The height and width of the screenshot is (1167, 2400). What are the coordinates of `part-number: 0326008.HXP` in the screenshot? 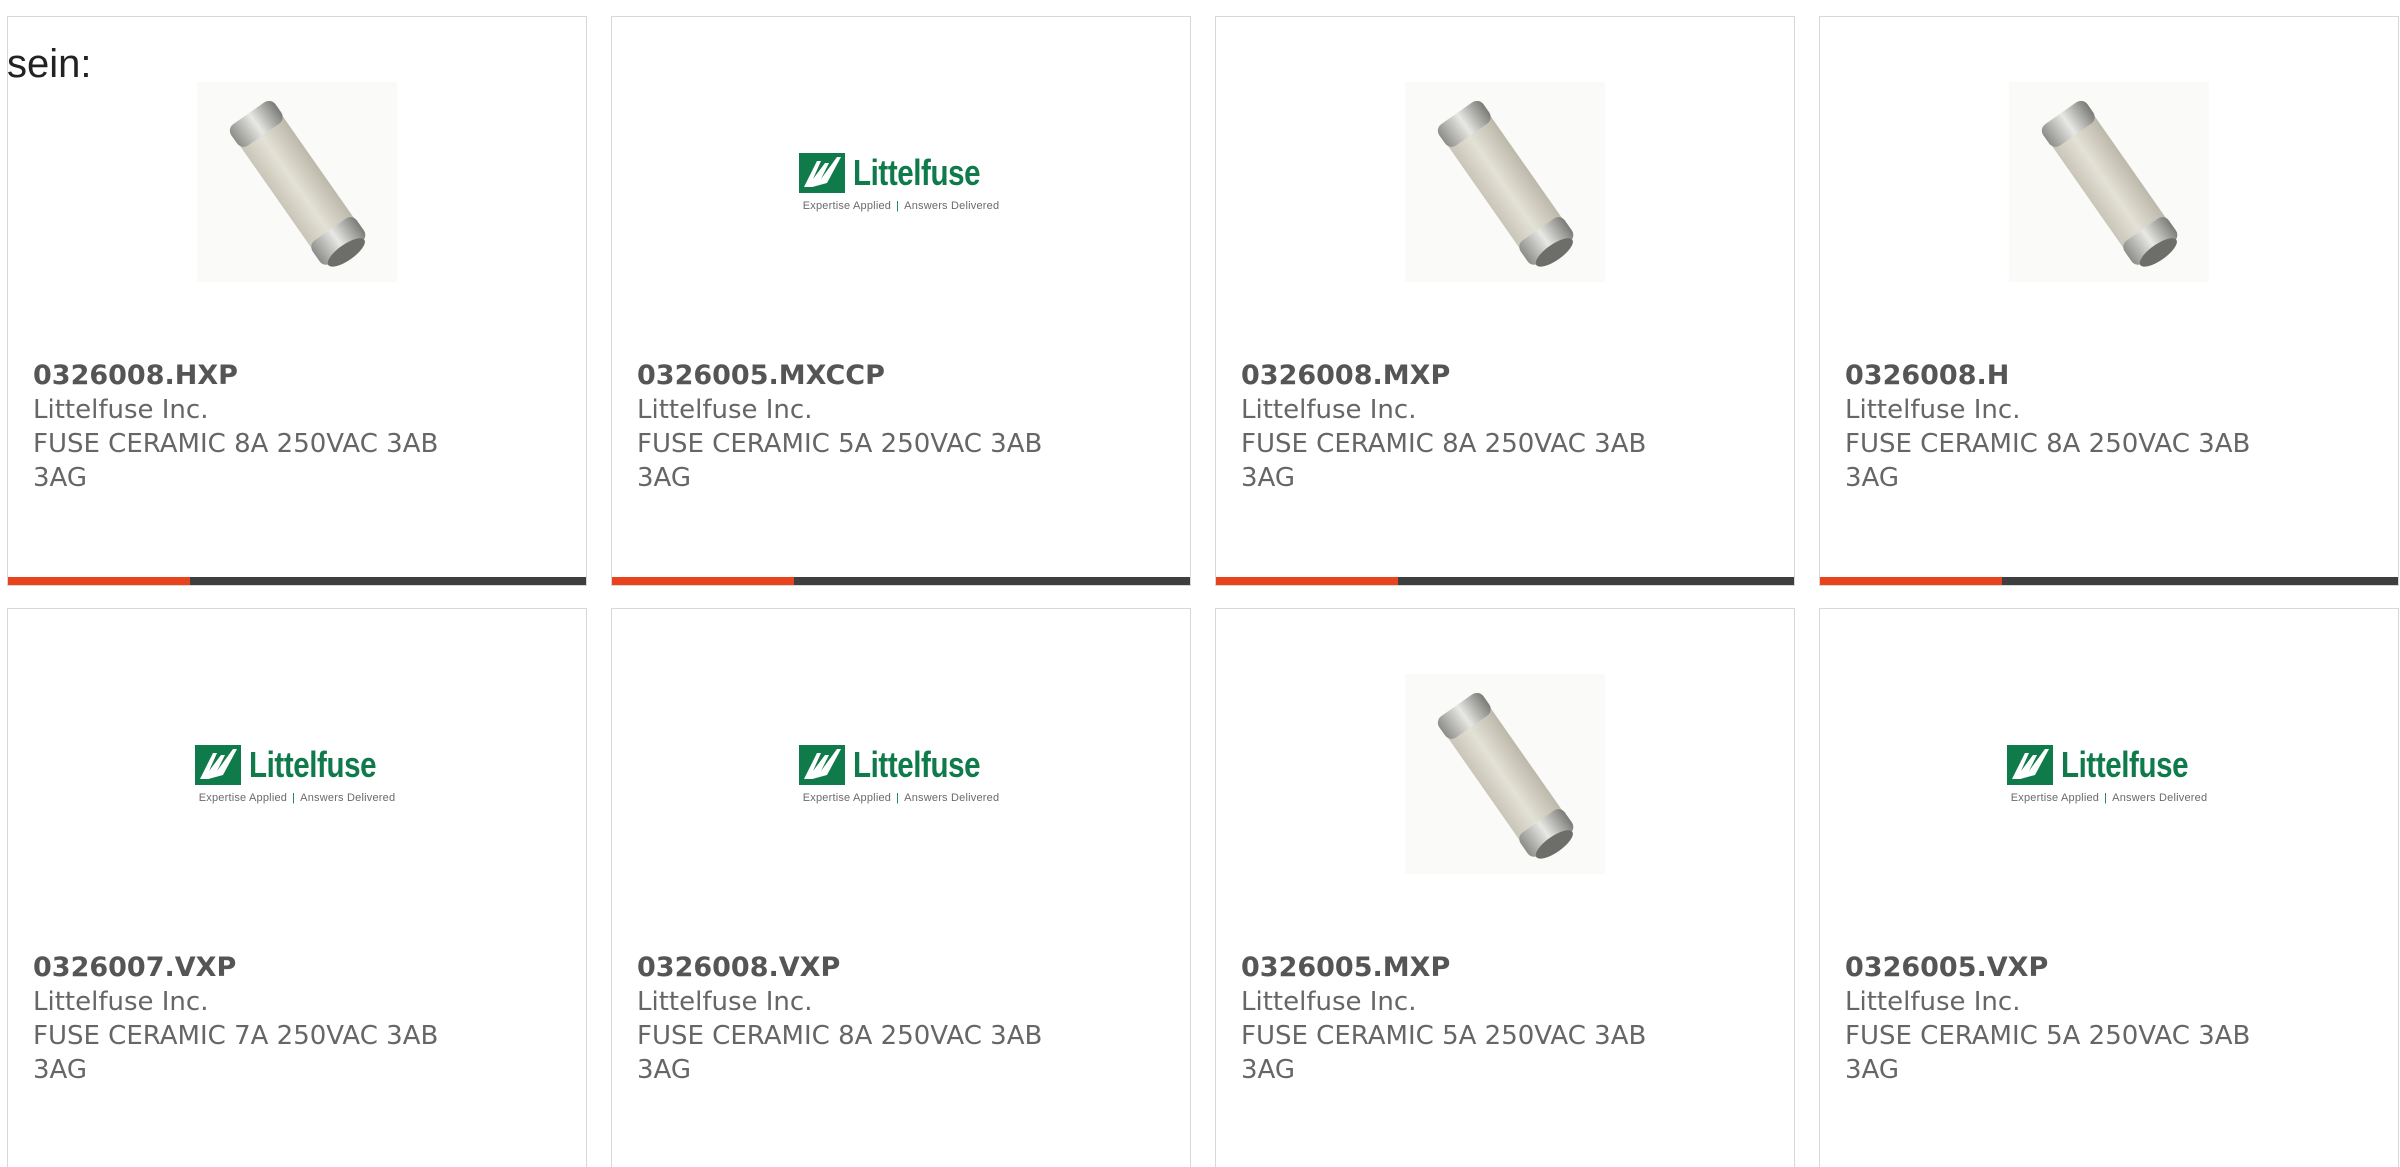 It's located at (299, 376).